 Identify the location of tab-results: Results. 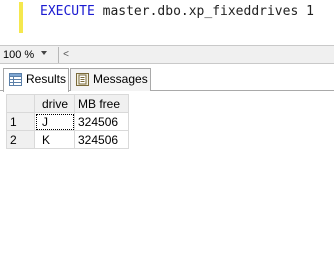
(36, 80).